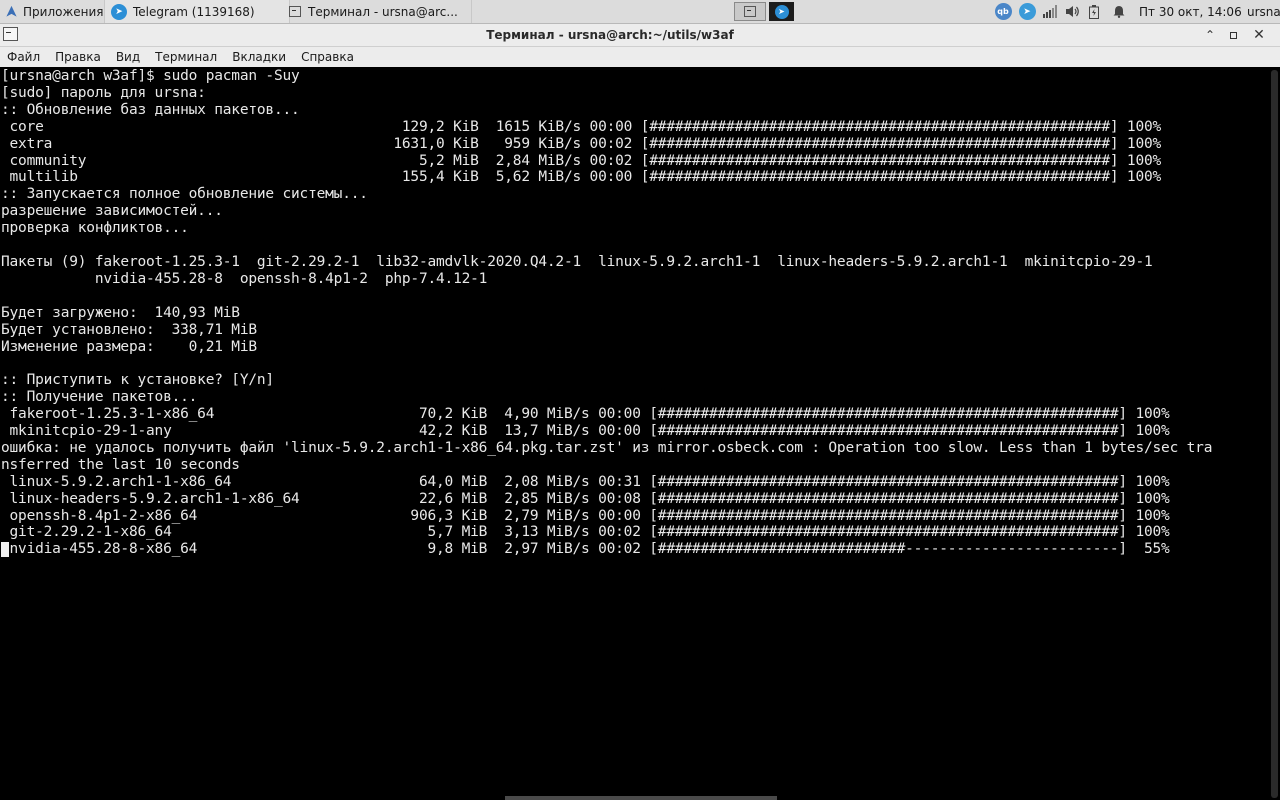 Image resolution: width=1280 pixels, height=800 pixels. I want to click on terminal-line: Будет загружено: 140,93 MiB, so click(120, 312).